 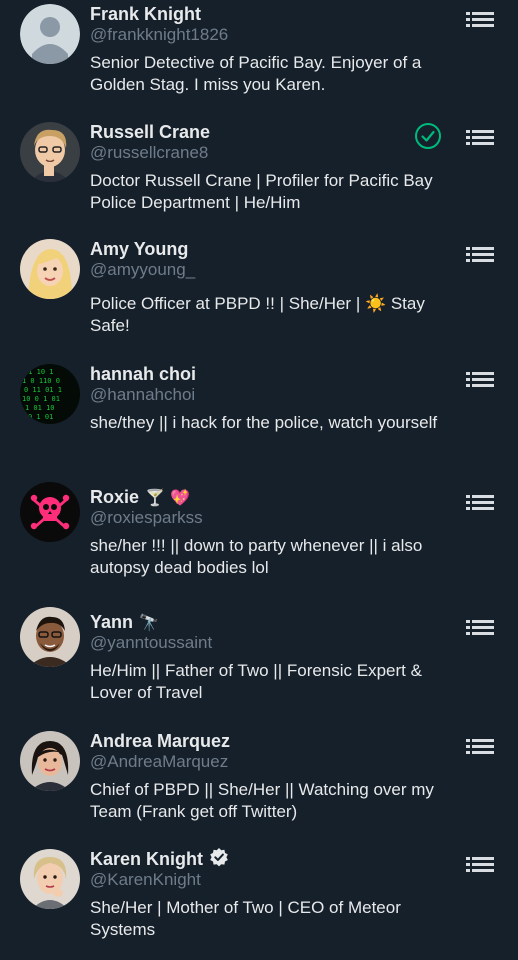 What do you see at coordinates (146, 517) in the screenshot?
I see `user-handle: @roxiesparkss` at bounding box center [146, 517].